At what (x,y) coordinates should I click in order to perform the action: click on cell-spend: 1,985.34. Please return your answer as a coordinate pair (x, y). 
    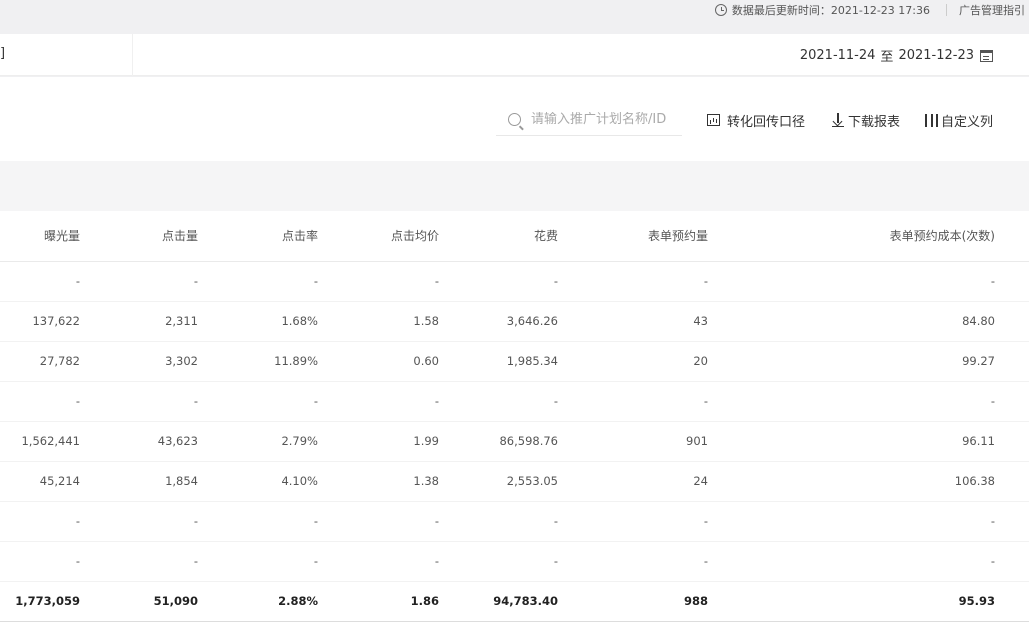
    Looking at the image, I should click on (498, 361).